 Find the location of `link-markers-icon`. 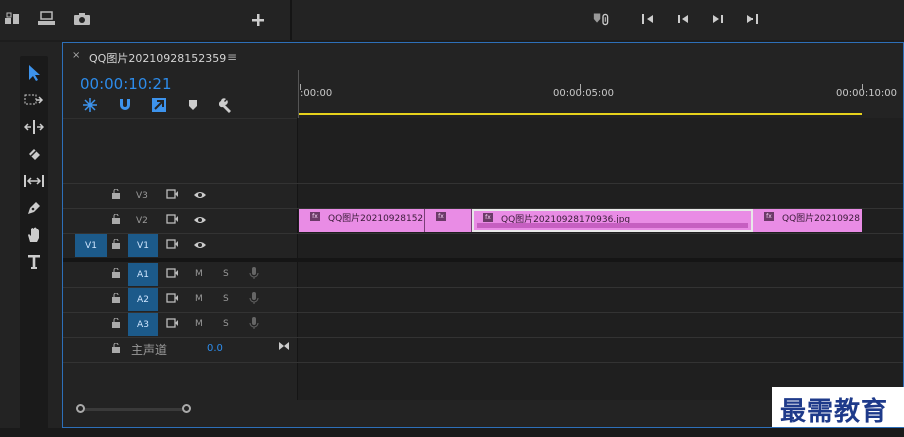

link-markers-icon is located at coordinates (603, 19).